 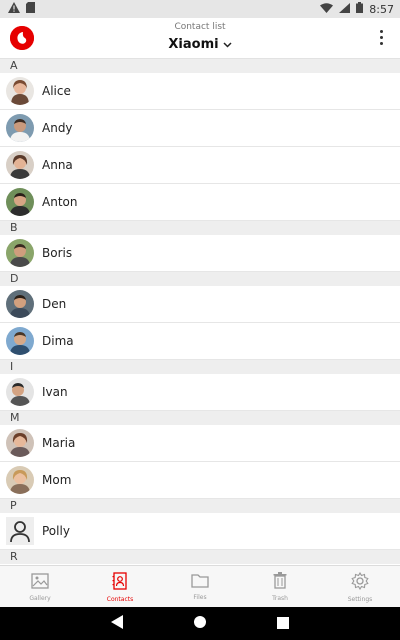 I want to click on gallery-icon, so click(x=40, y=582).